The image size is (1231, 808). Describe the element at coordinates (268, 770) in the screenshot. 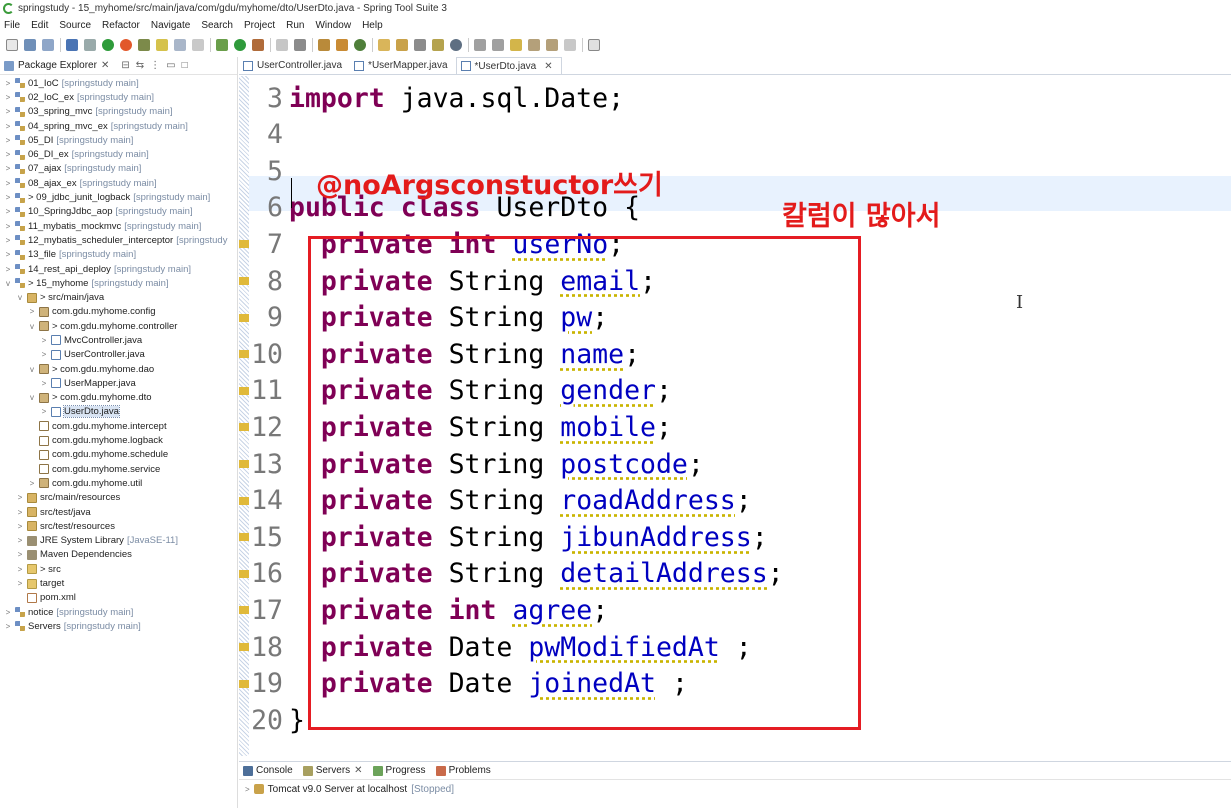

I see `tab-console: Console` at that location.